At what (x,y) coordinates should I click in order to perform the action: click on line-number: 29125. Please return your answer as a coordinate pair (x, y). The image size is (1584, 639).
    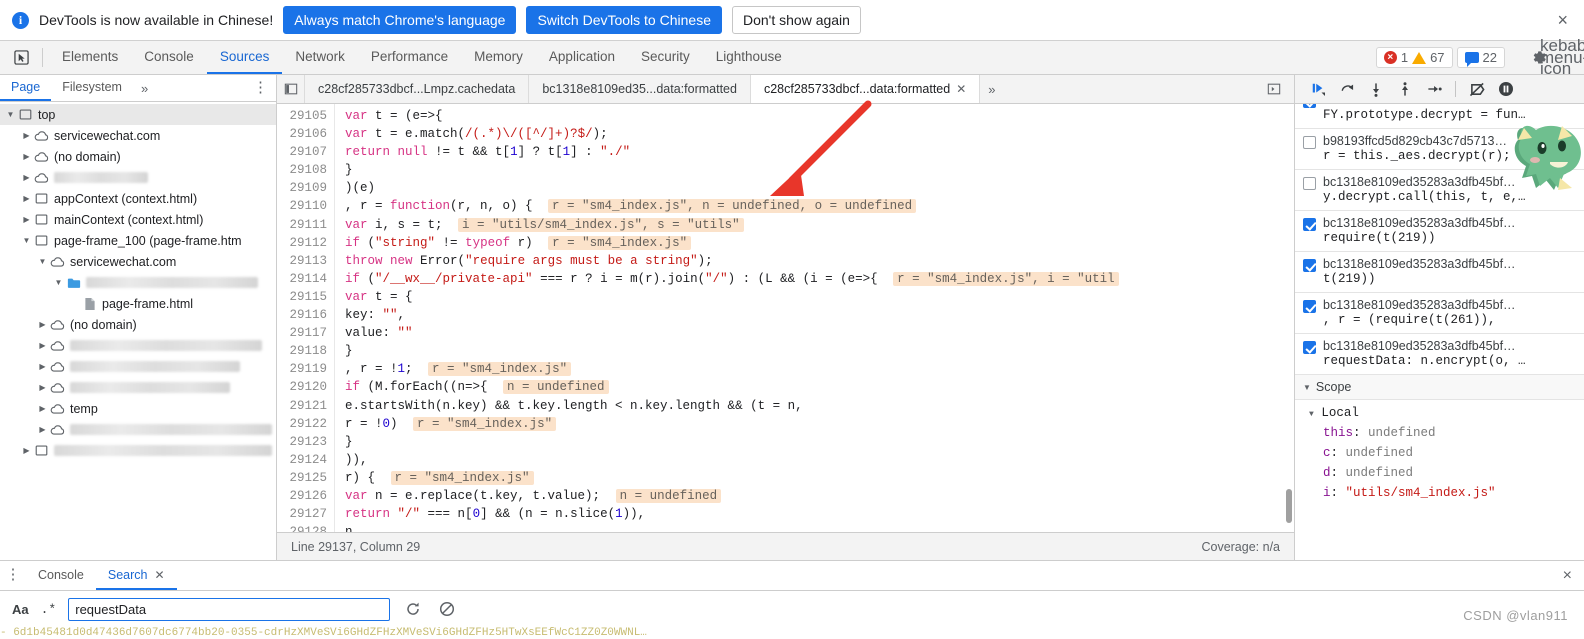
    Looking at the image, I should click on (305, 478).